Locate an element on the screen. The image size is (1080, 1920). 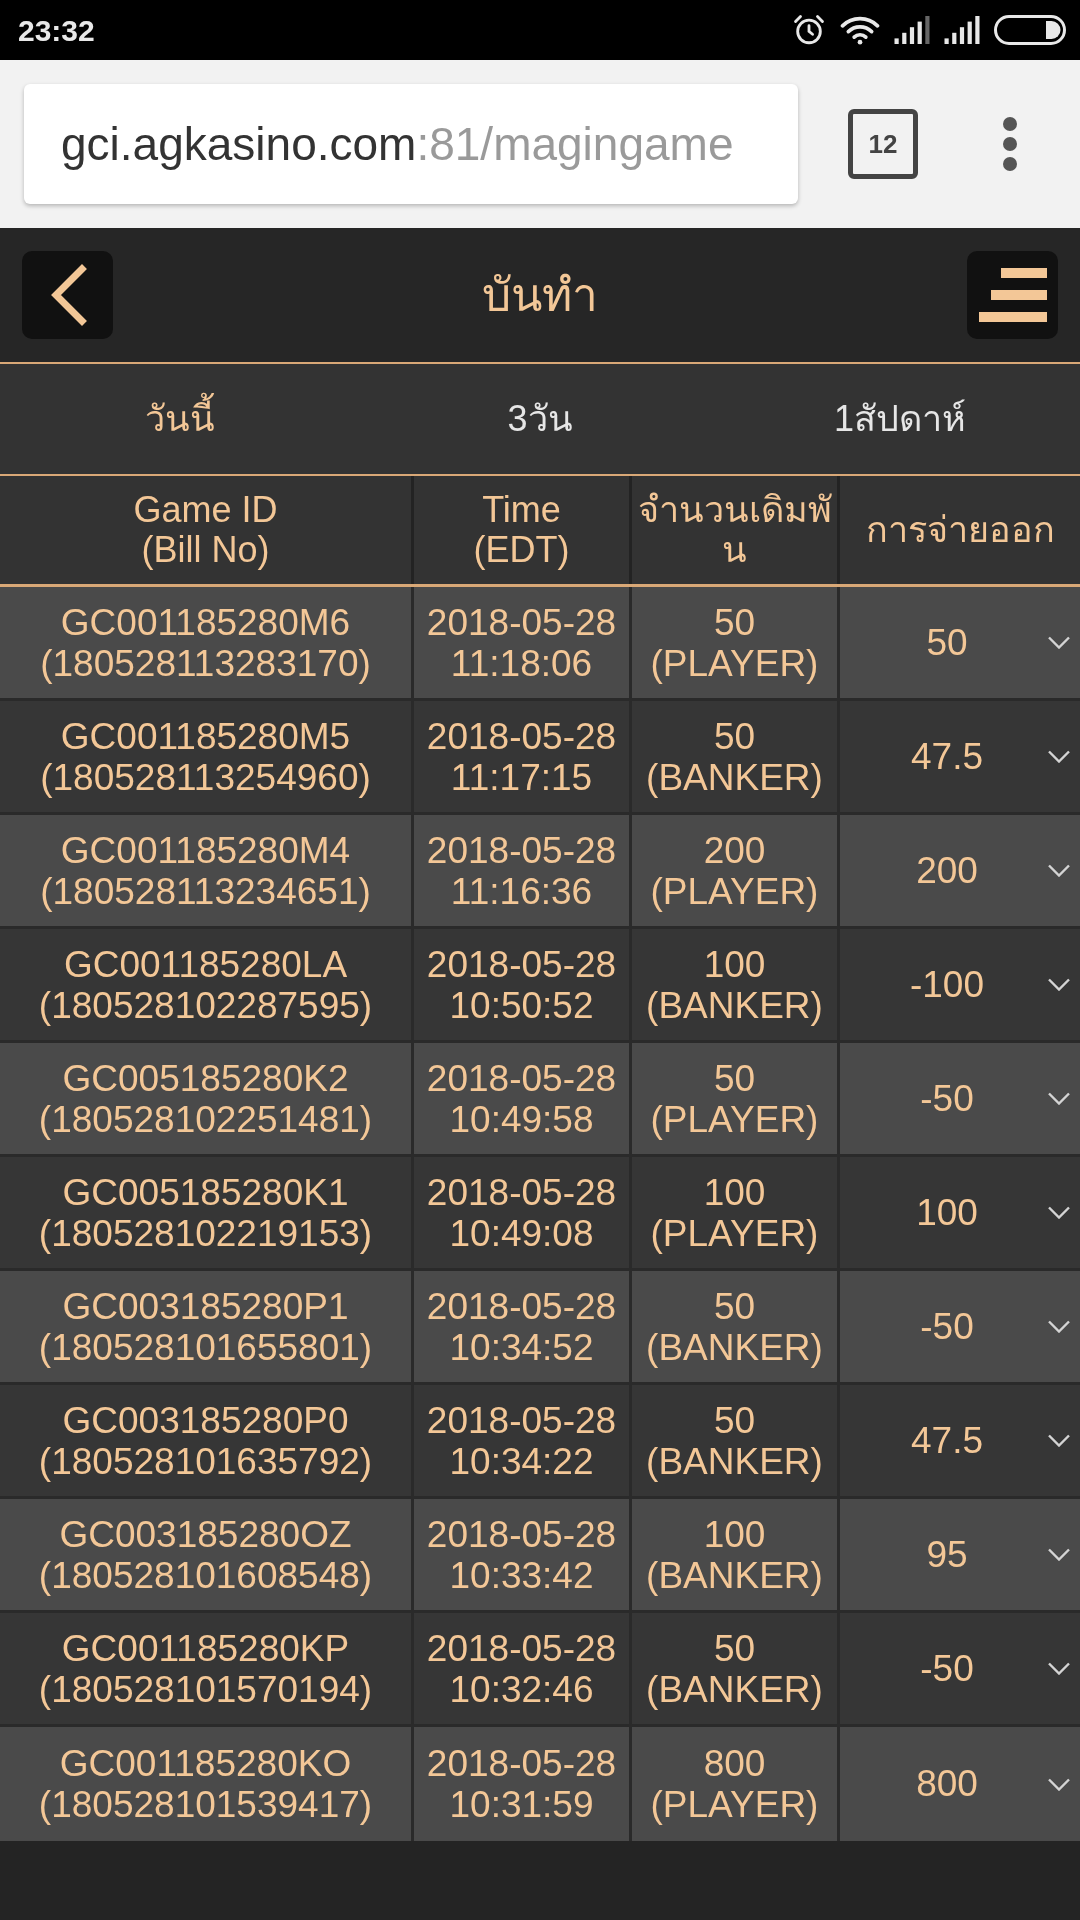
table-cell: 2018-05-28 11:16:36 is located at coordinates (523, 872).